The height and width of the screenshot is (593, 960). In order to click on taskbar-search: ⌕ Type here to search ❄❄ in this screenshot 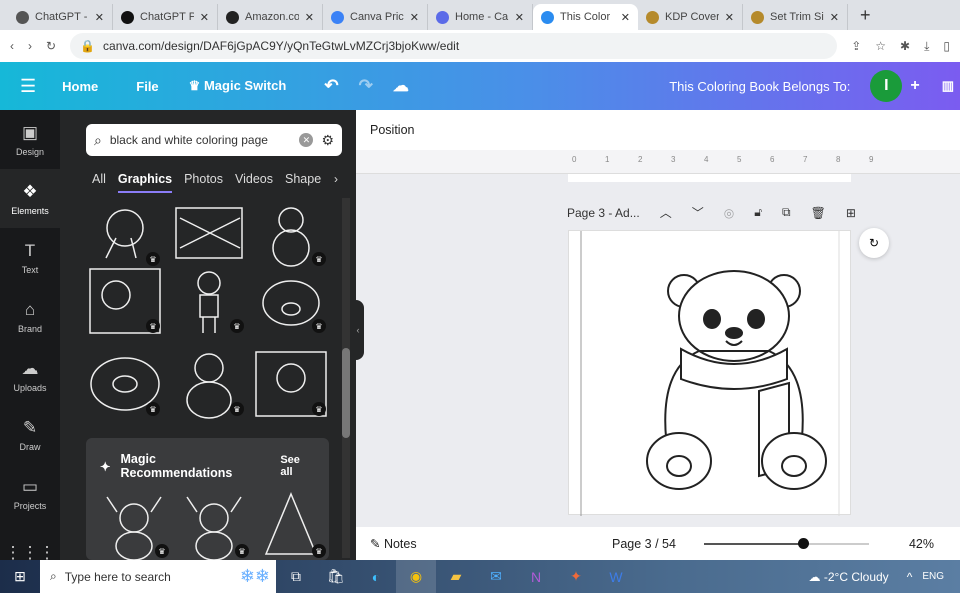, I will do `click(158, 576)`.